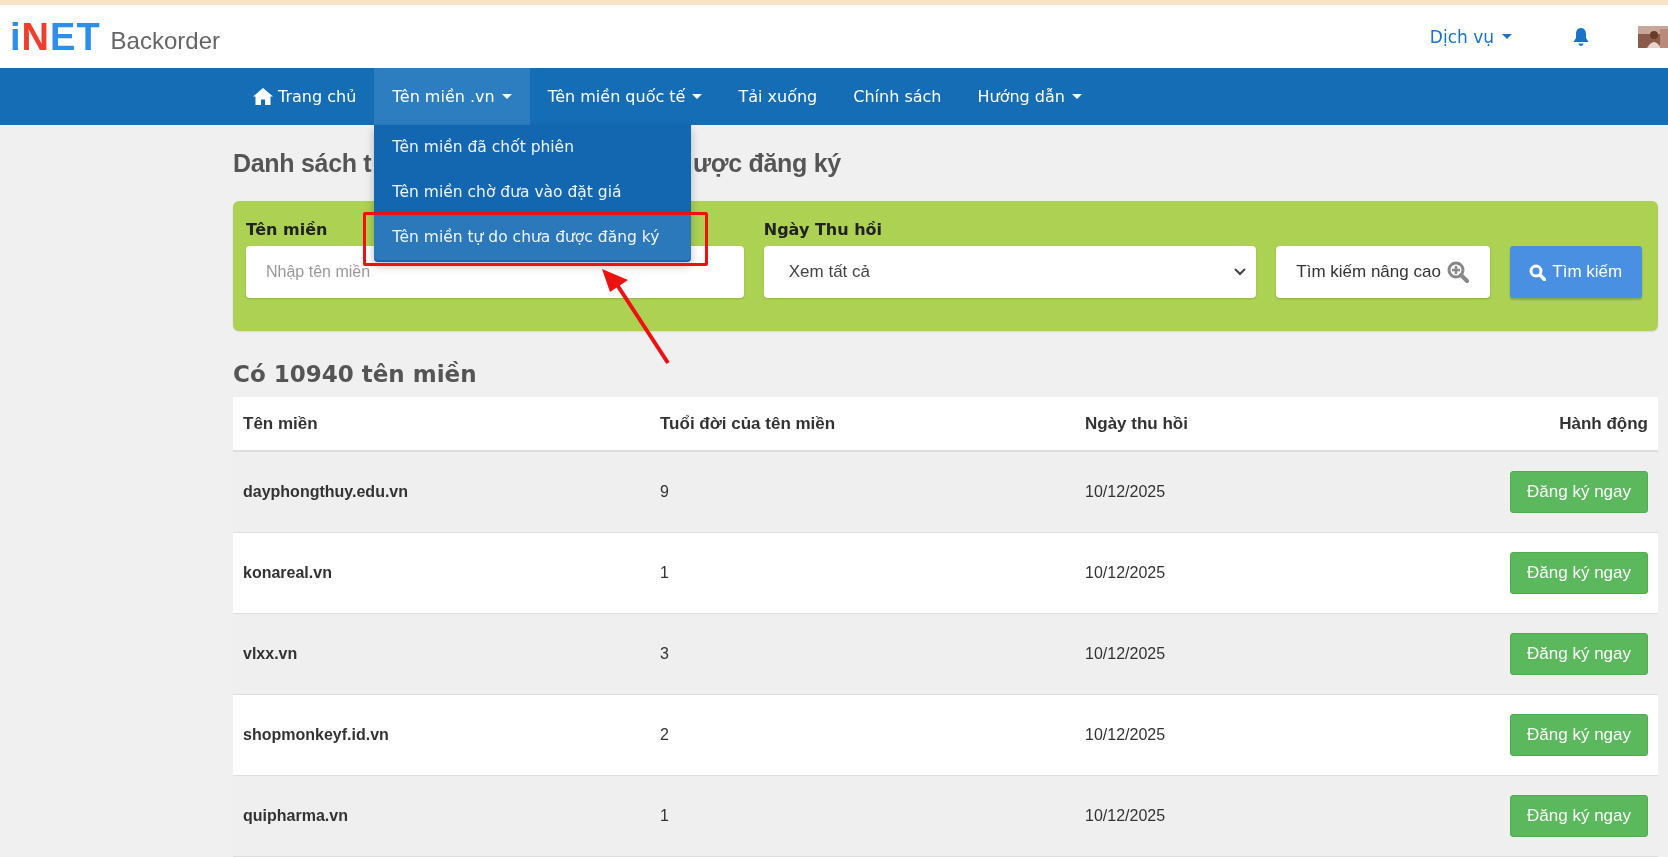 The height and width of the screenshot is (857, 1668). Describe the element at coordinates (664, 654) in the screenshot. I see `table-cell-text: 3` at that location.